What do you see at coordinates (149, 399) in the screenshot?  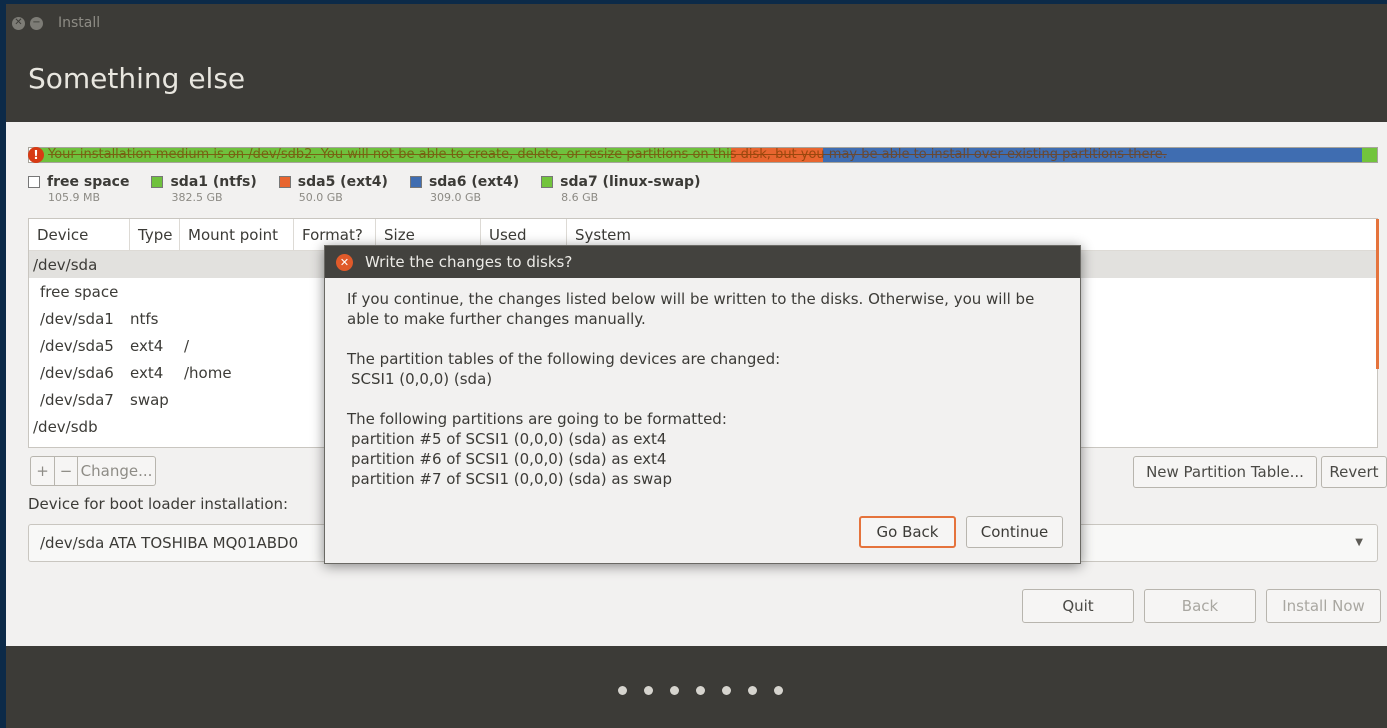 I see `cell-type: swap` at bounding box center [149, 399].